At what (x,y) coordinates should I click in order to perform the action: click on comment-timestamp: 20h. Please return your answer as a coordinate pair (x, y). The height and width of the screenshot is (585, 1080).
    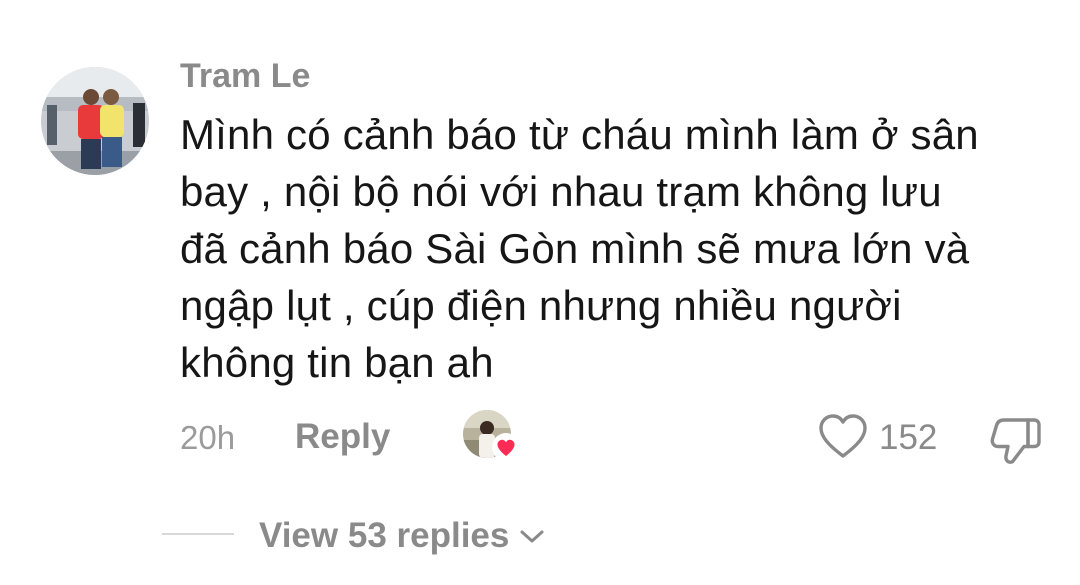
    Looking at the image, I should click on (208, 437).